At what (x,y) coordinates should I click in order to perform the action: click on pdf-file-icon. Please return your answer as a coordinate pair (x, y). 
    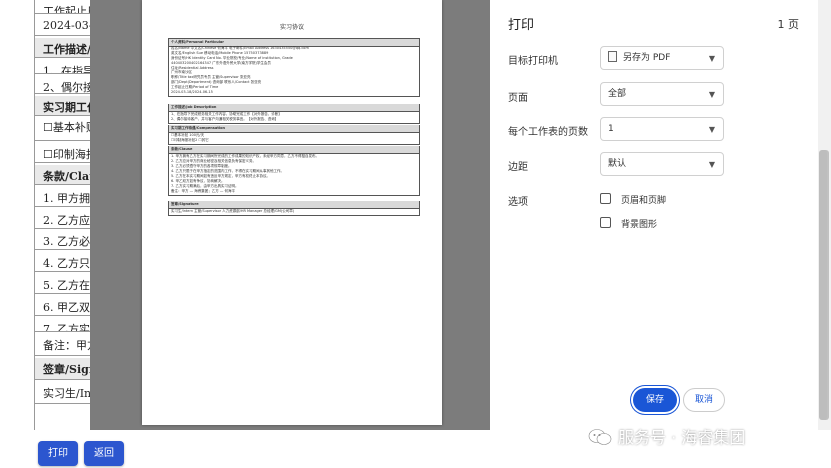
    Looking at the image, I should click on (612, 56).